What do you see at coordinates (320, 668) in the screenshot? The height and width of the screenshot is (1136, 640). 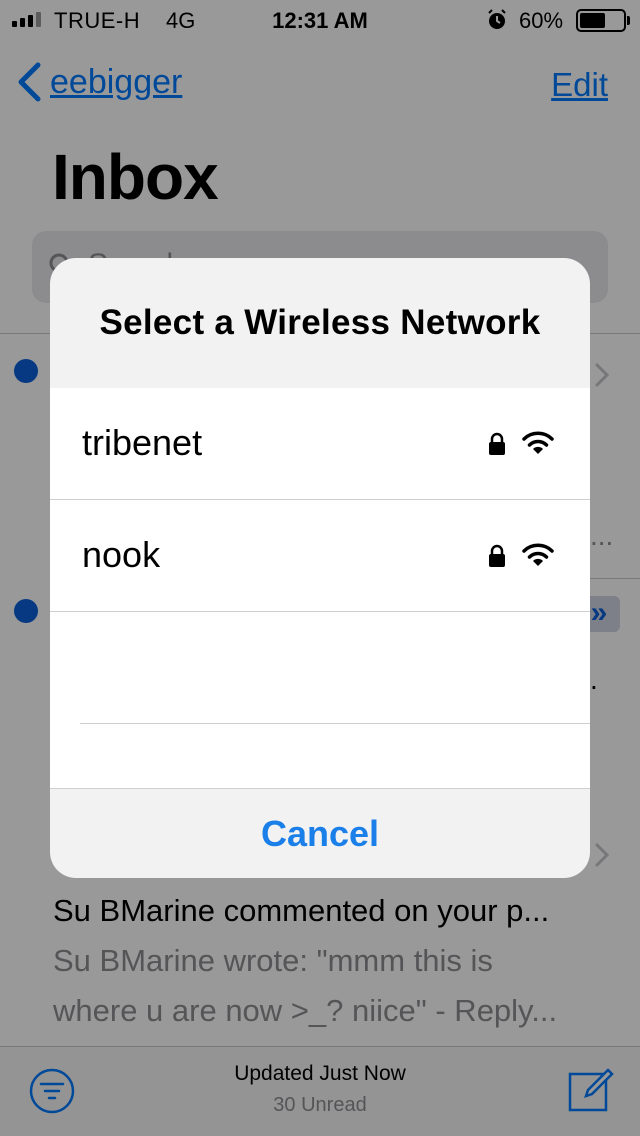 I see `empty-network-row` at bounding box center [320, 668].